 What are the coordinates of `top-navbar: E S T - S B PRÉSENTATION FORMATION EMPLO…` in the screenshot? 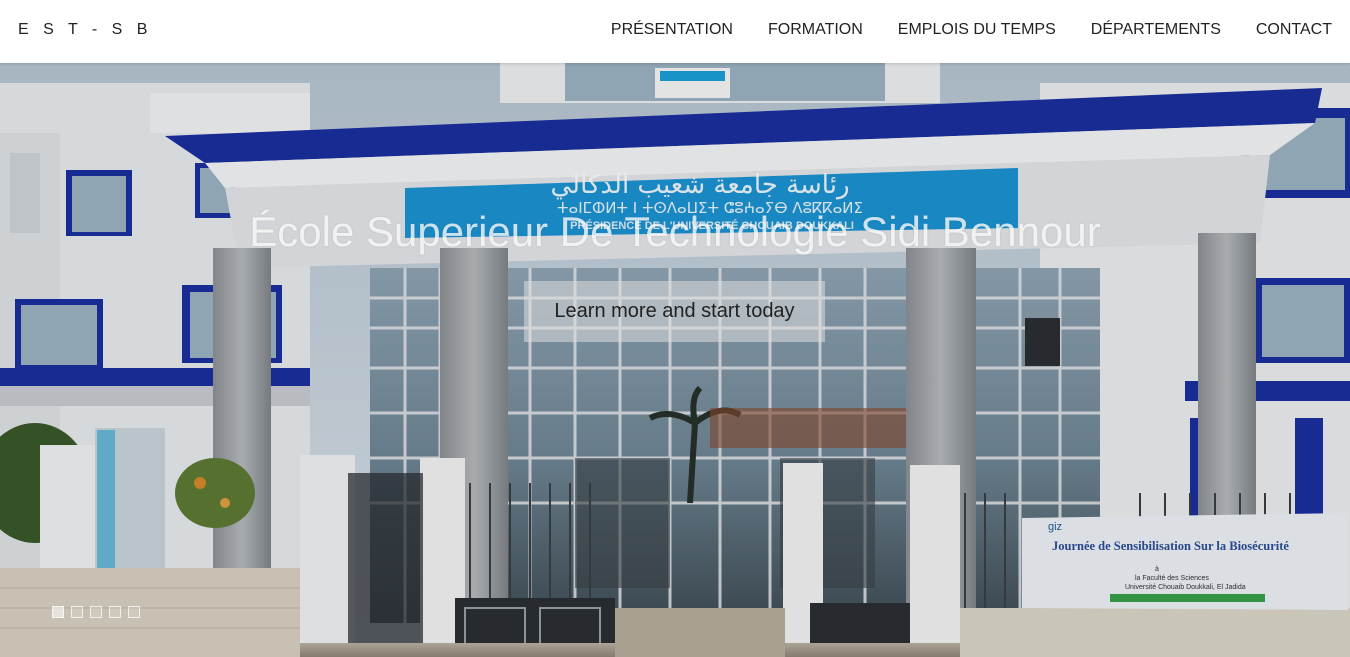 It's located at (675, 31).